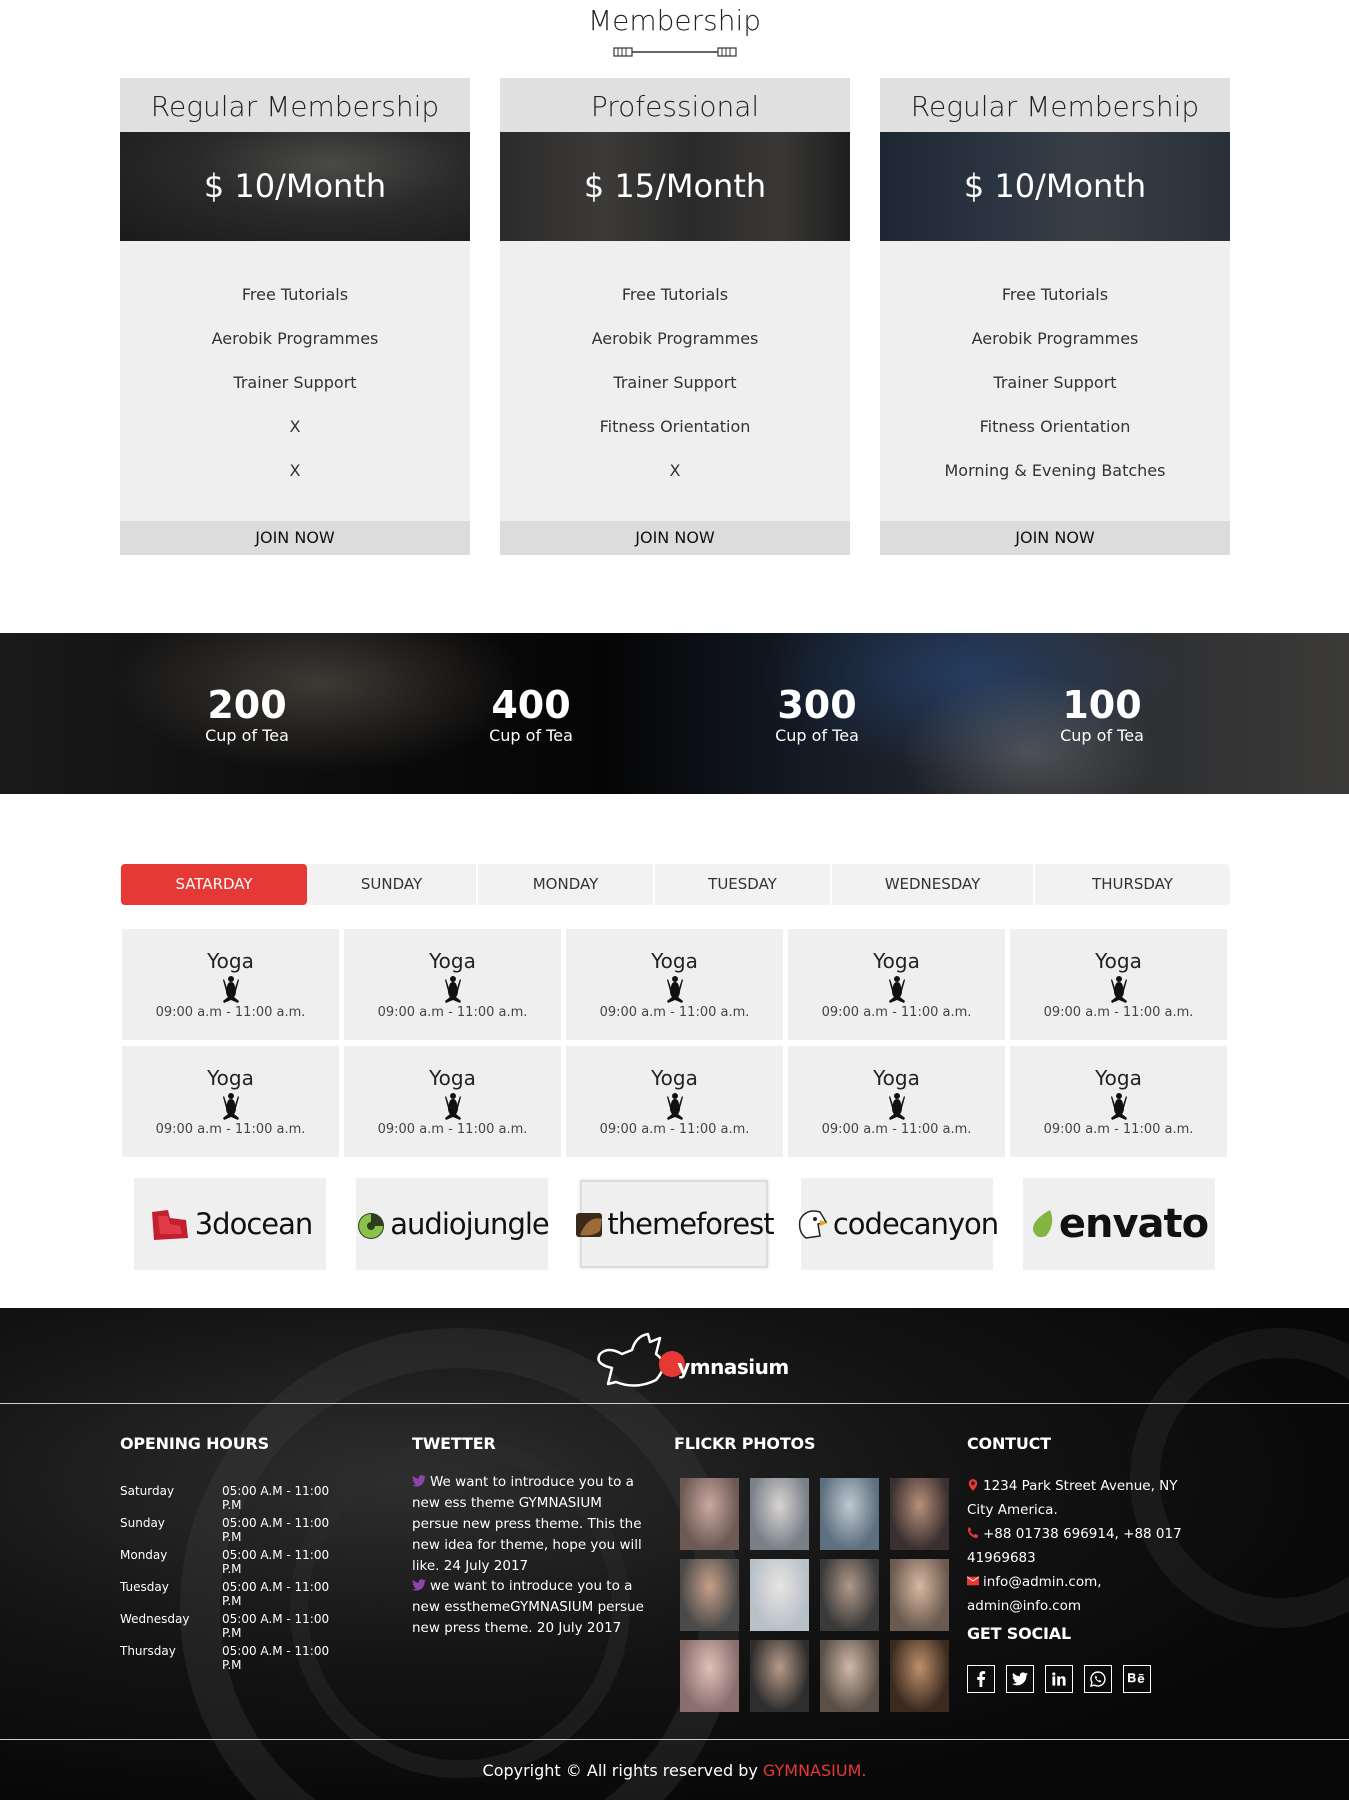 This screenshot has width=1349, height=1800. I want to click on membership-title: Membership, so click(674, 20).